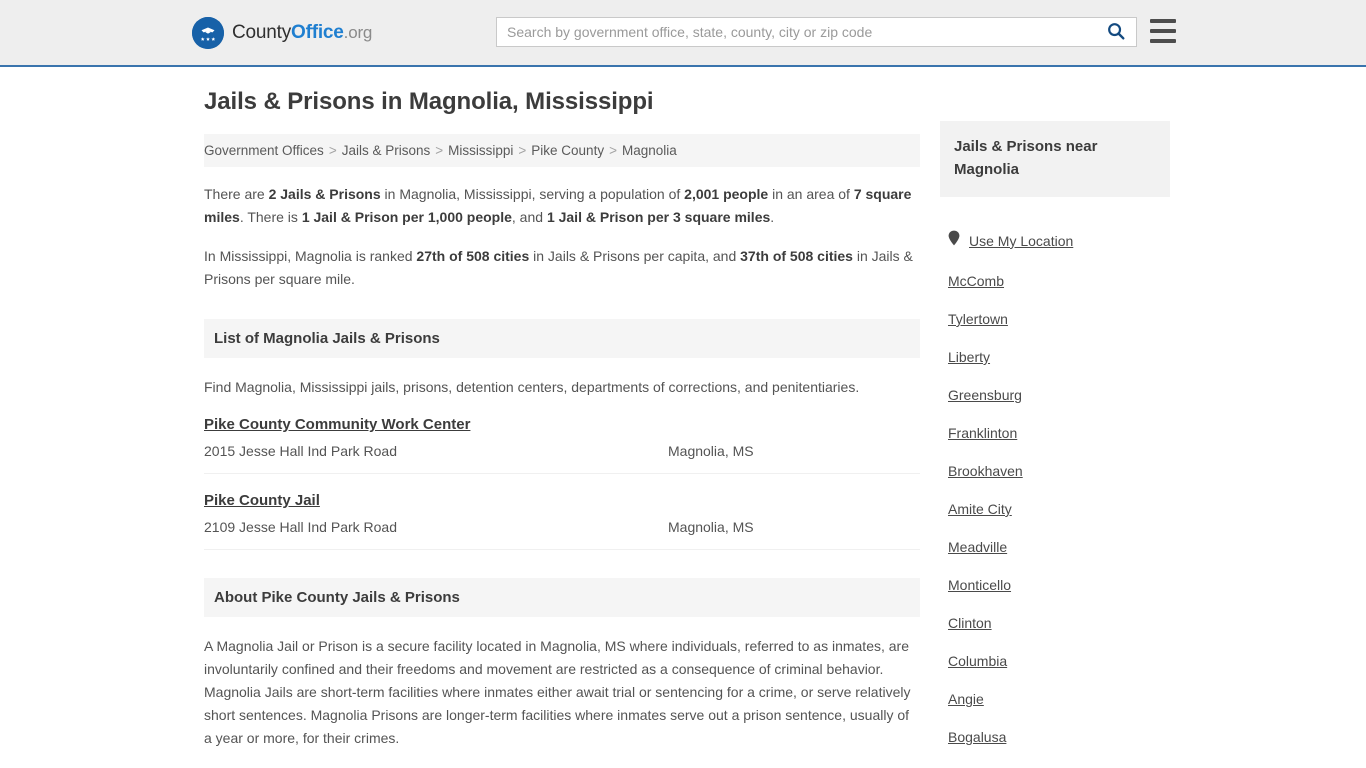 Image resolution: width=1366 pixels, height=768 pixels. I want to click on logo-text-office: Office, so click(317, 32).